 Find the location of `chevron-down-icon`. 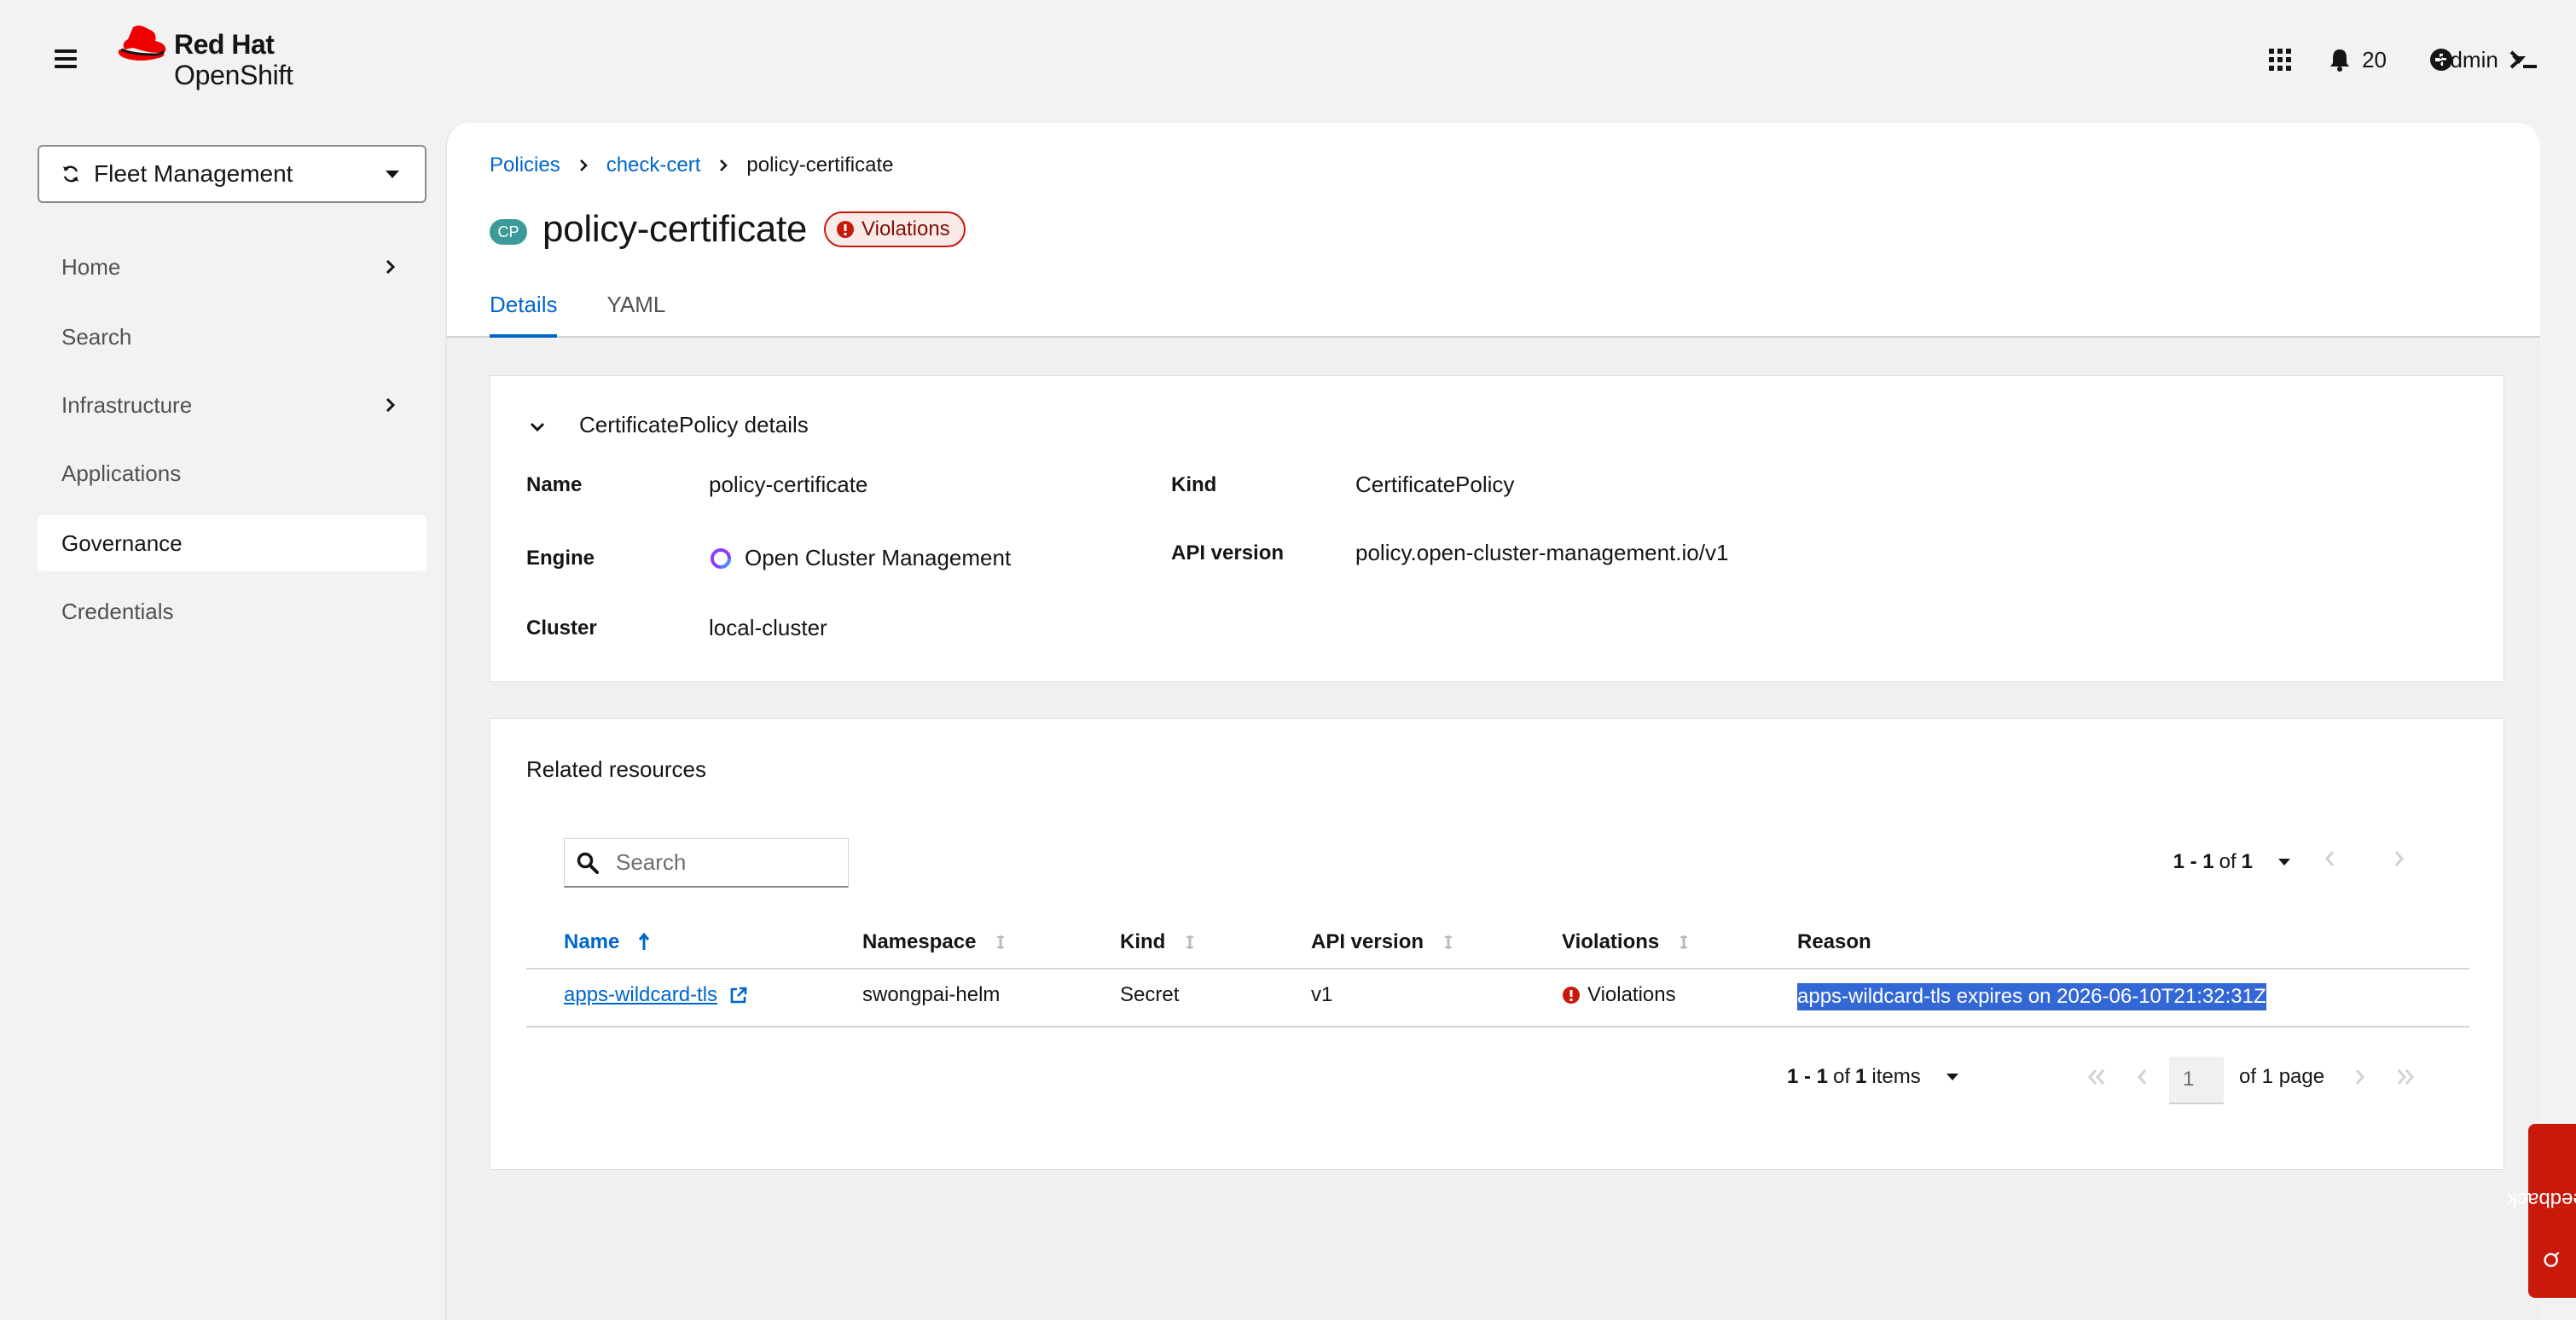

chevron-down-icon is located at coordinates (537, 427).